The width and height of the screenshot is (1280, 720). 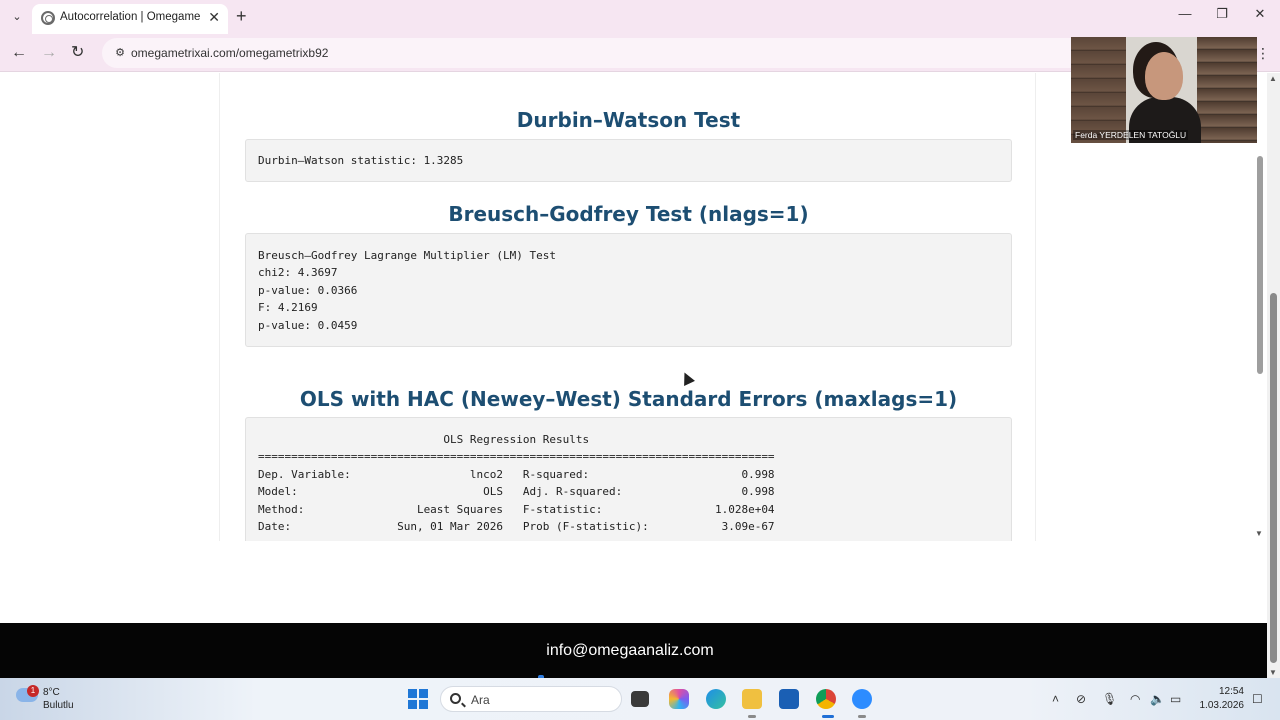 I want to click on task-view-icon, so click(x=640, y=699).